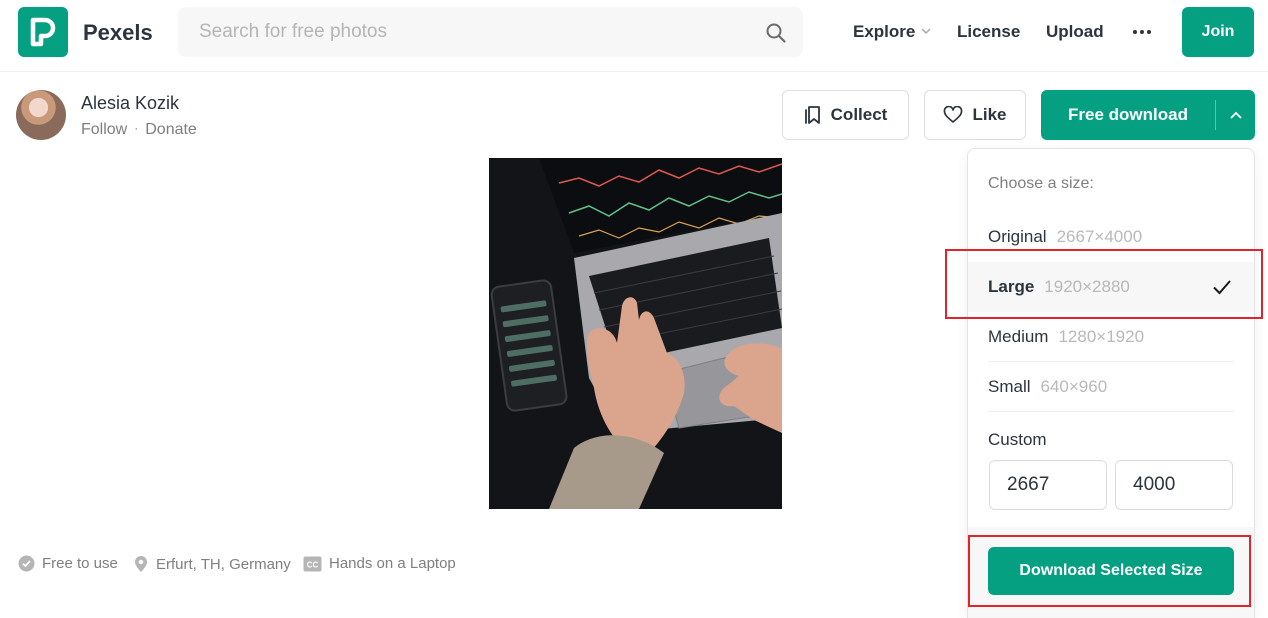 This screenshot has width=1268, height=618. I want to click on bookmark-icon, so click(812, 115).